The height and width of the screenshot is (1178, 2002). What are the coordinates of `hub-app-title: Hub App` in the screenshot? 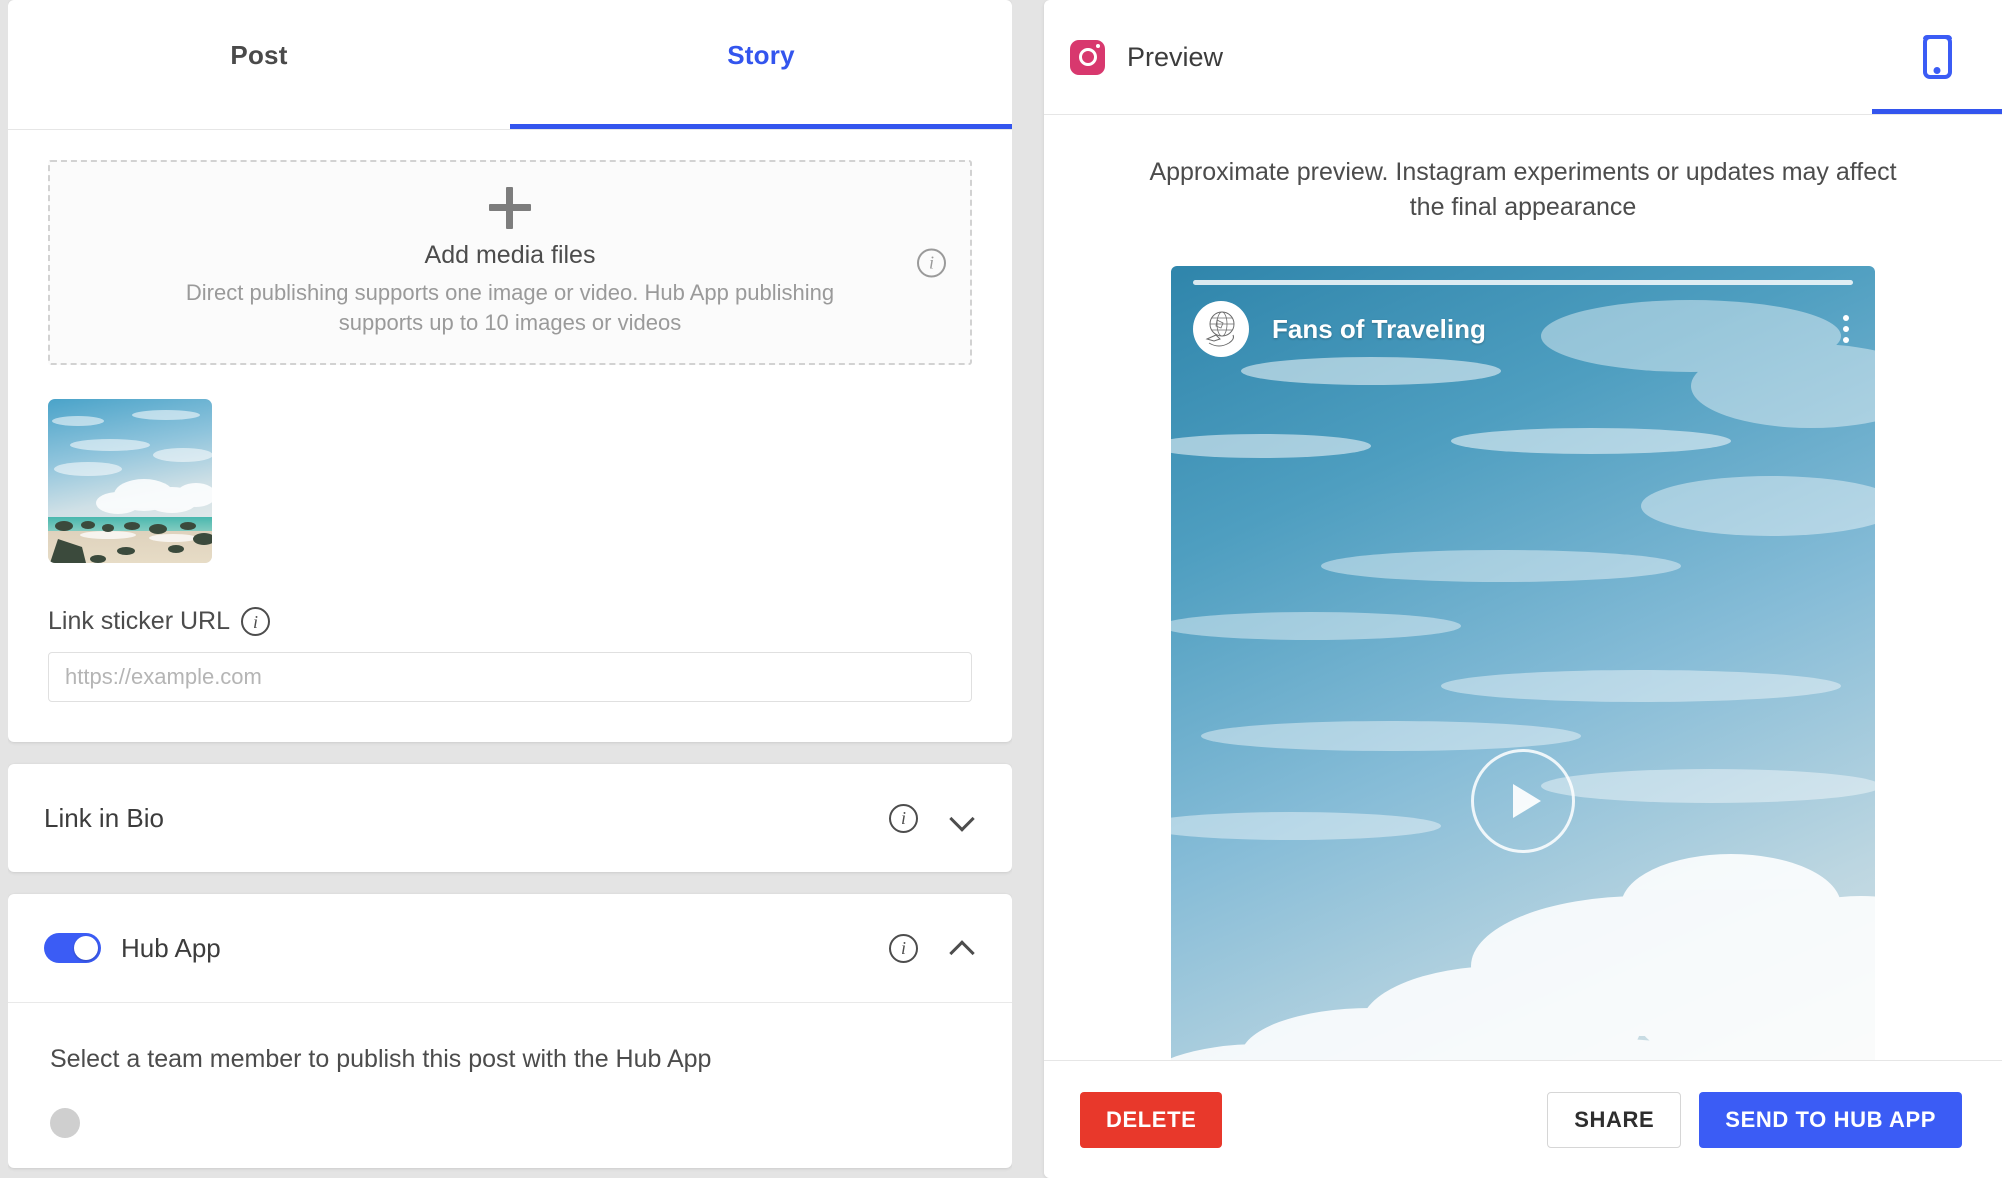 It's located at (171, 947).